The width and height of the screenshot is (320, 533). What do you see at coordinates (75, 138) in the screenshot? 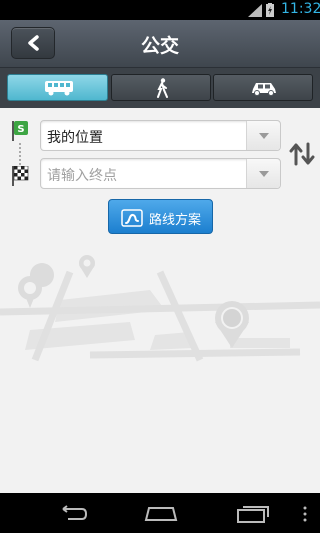
I see `start-location-value: 我的位置` at bounding box center [75, 138].